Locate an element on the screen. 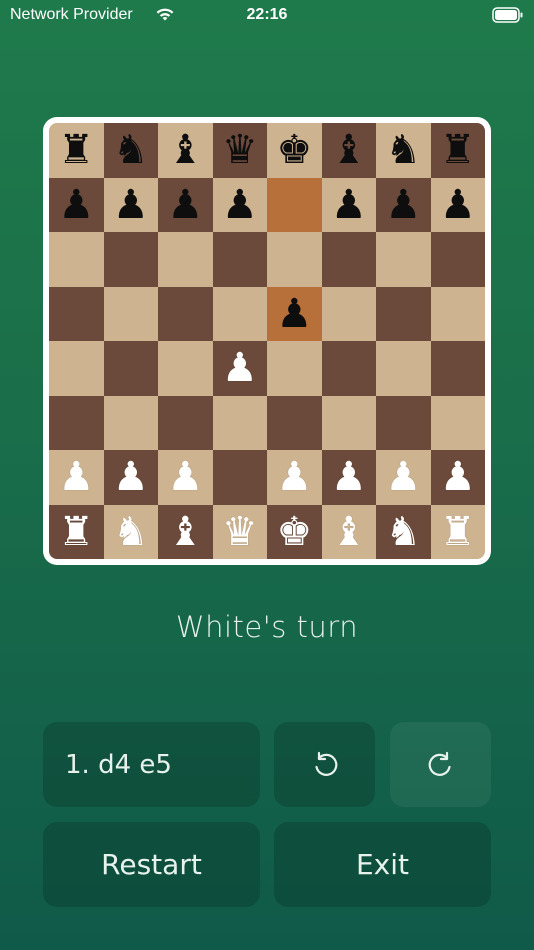 This screenshot has width=534, height=950. square-b8: ♞ is located at coordinates (130, 150).